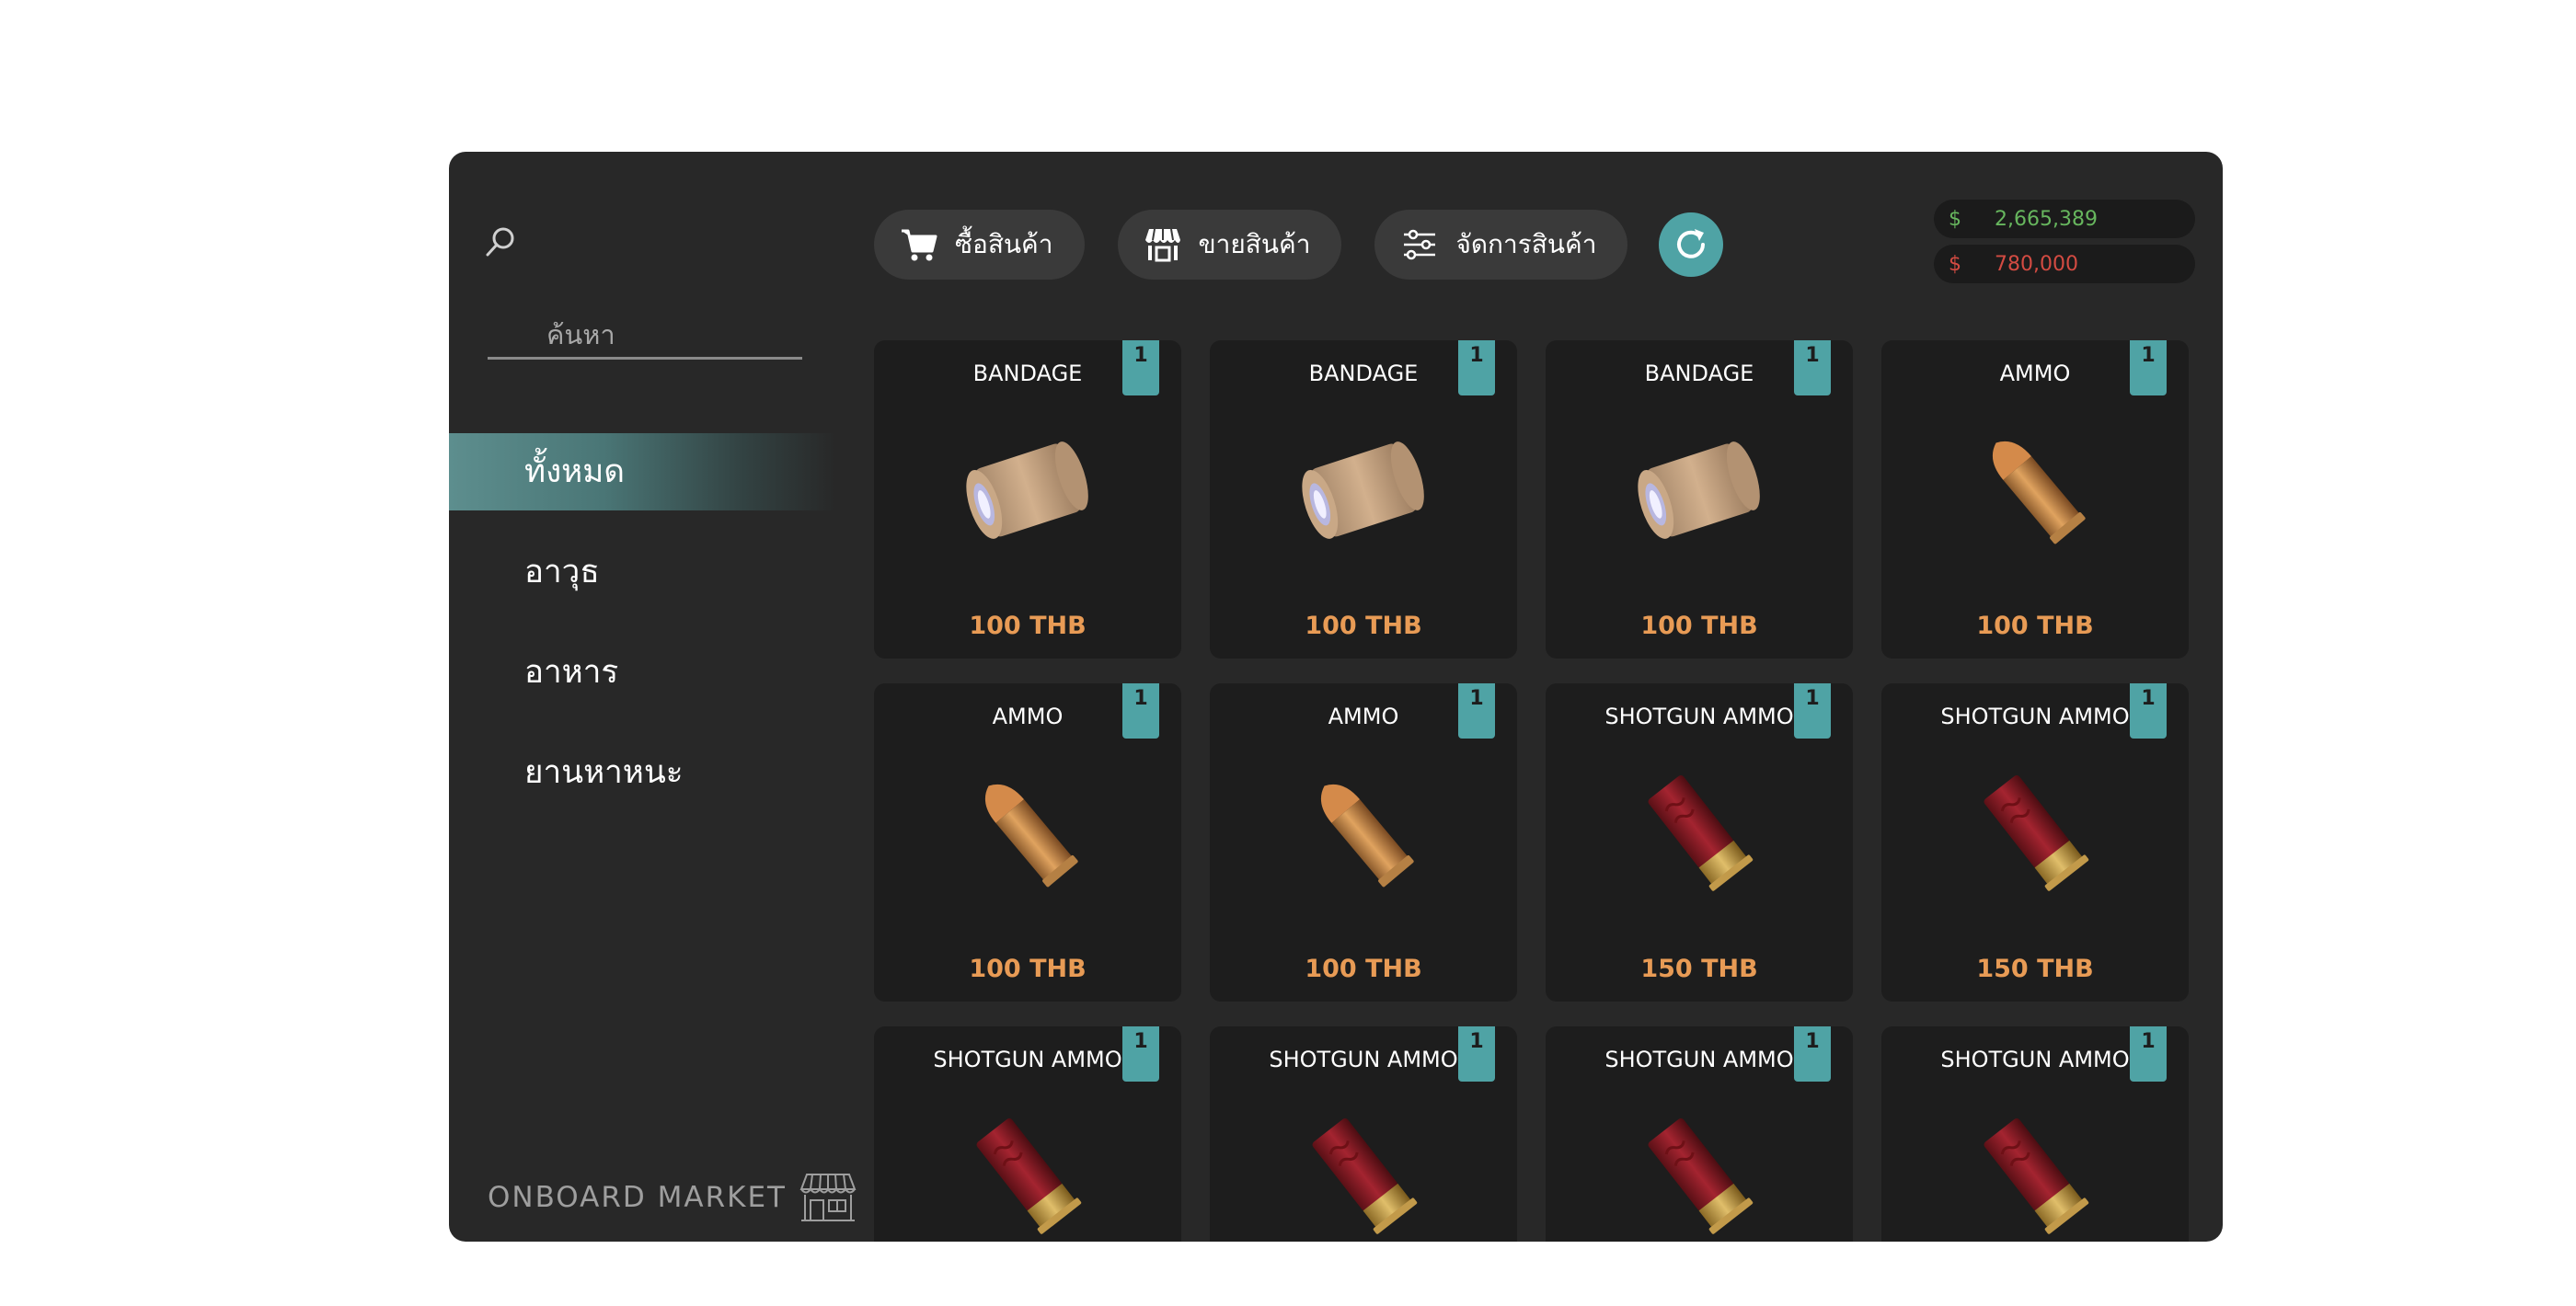 This screenshot has height=1306, width=2576. I want to click on sell-button: ขายสินค้า, so click(1229, 245).